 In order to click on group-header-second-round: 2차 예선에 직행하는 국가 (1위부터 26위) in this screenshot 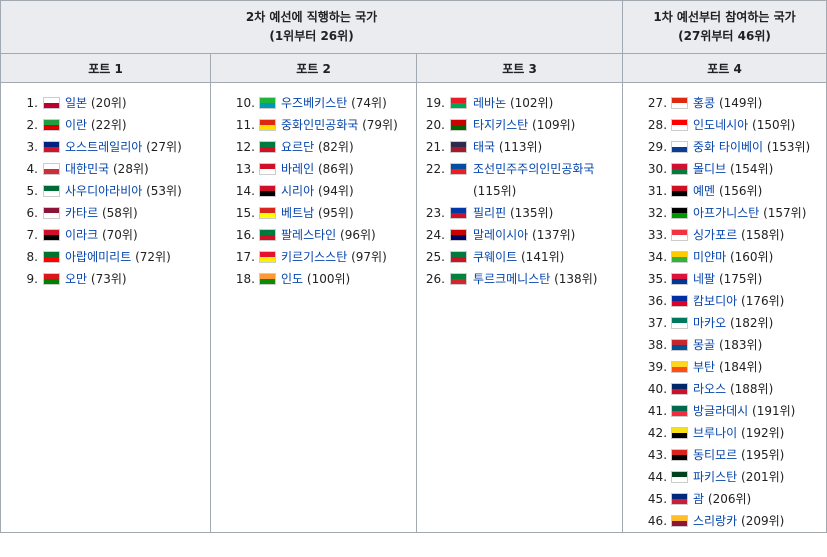, I will do `click(312, 27)`.